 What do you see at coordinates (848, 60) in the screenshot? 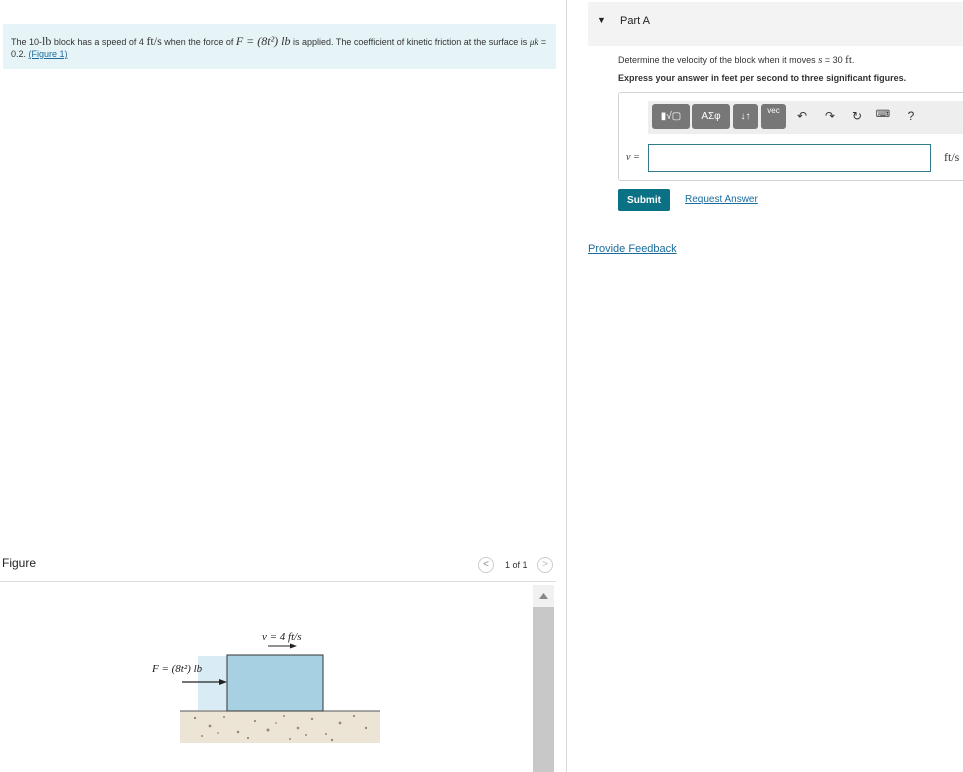
I see `question-unit: ft` at bounding box center [848, 60].